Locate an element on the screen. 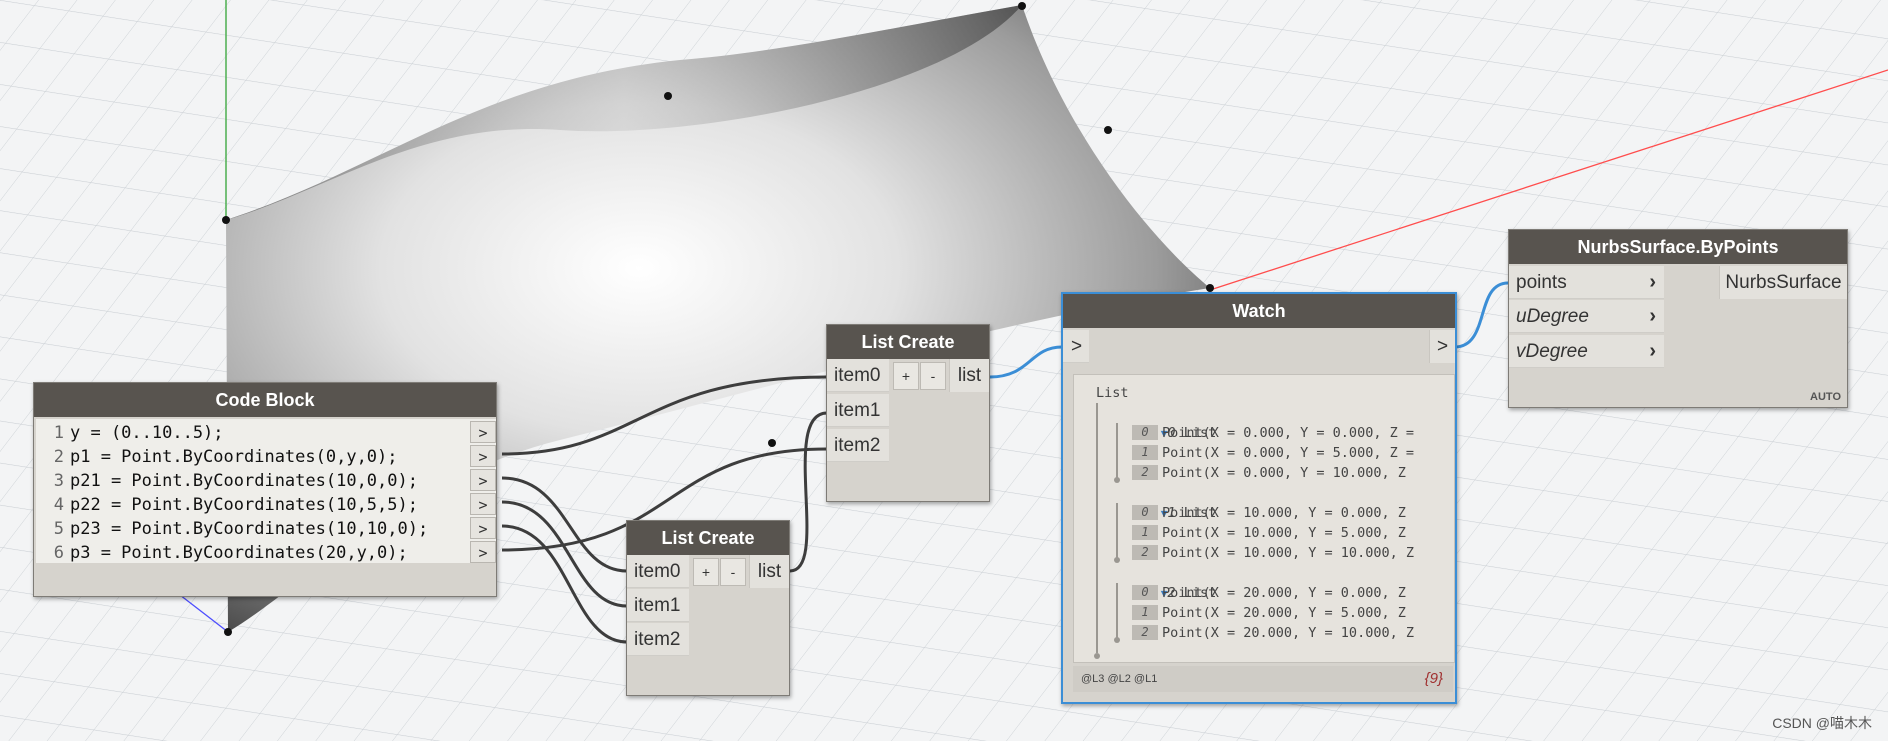 The height and width of the screenshot is (741, 1888). item-count: {9} is located at coordinates (1433, 678).